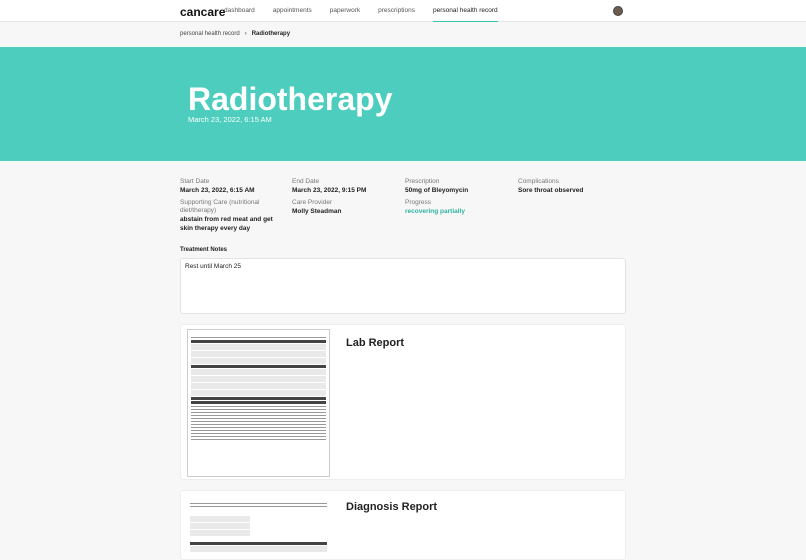 The height and width of the screenshot is (560, 806). I want to click on detail-column-4: Complications Sore throat observed, so click(570, 188).